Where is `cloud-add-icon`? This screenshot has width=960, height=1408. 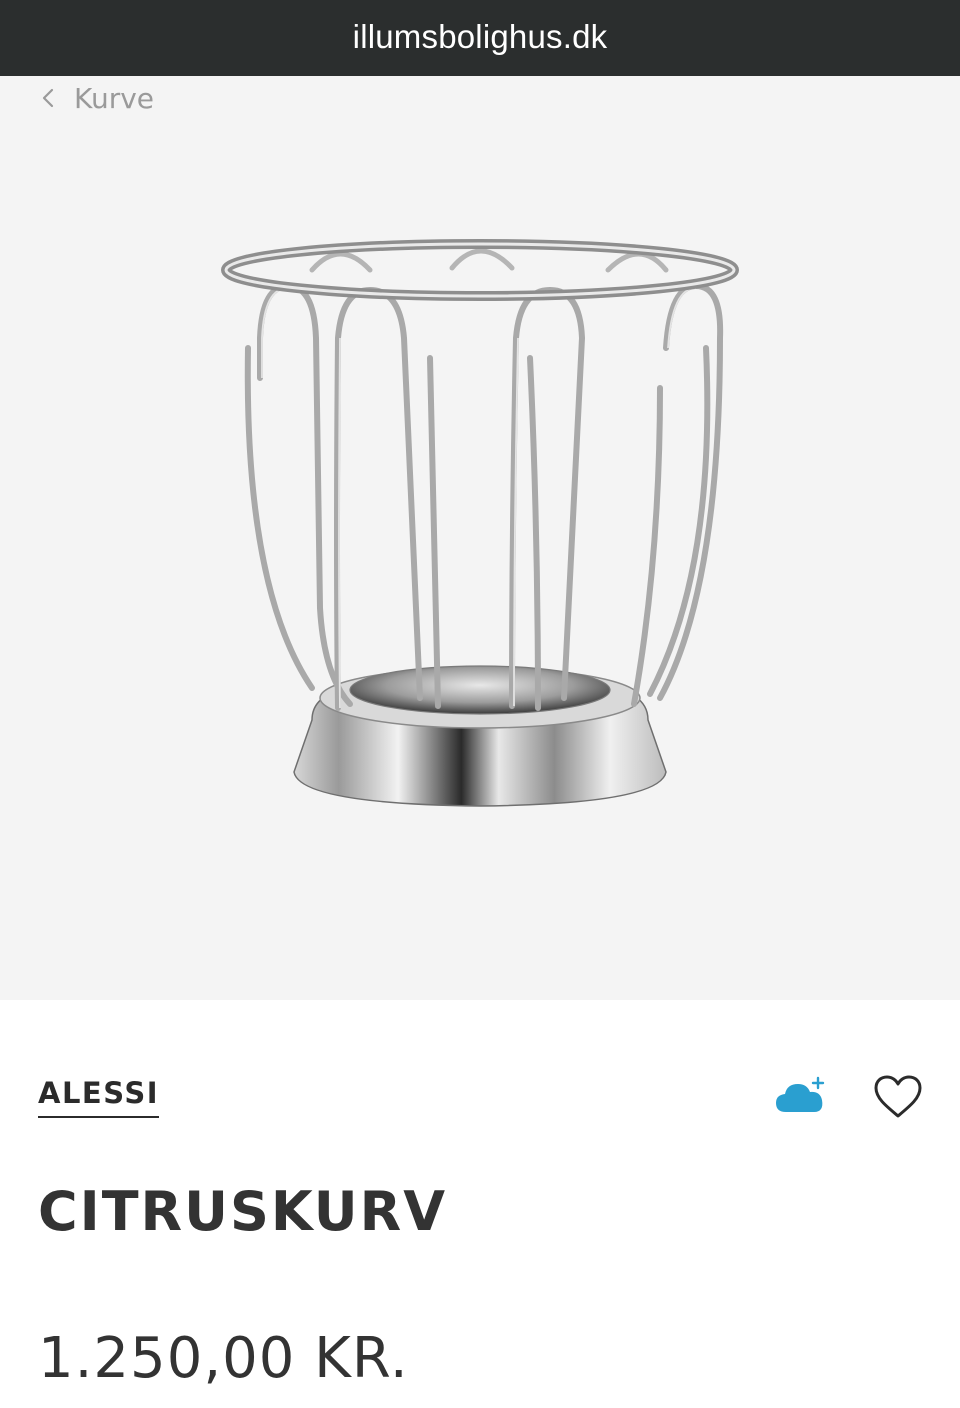
cloud-add-icon is located at coordinates (801, 1096).